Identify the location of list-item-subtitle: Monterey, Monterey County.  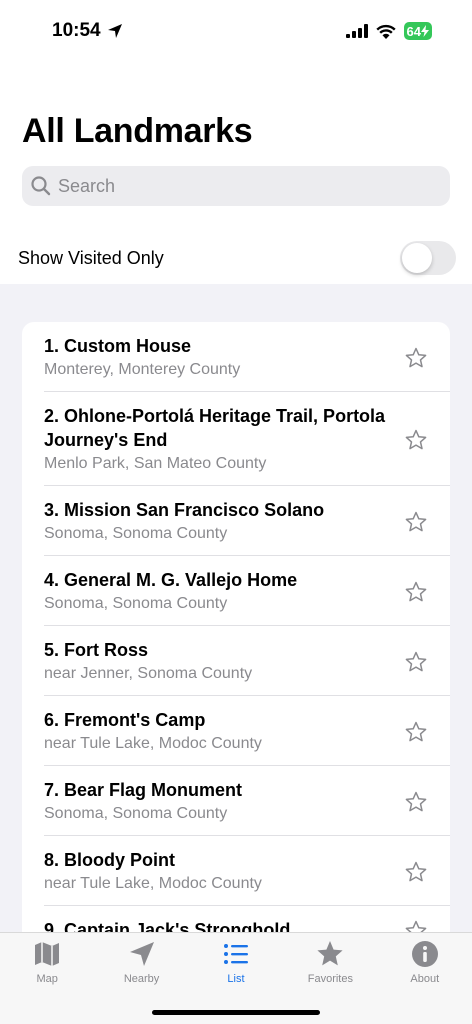
(142, 369).